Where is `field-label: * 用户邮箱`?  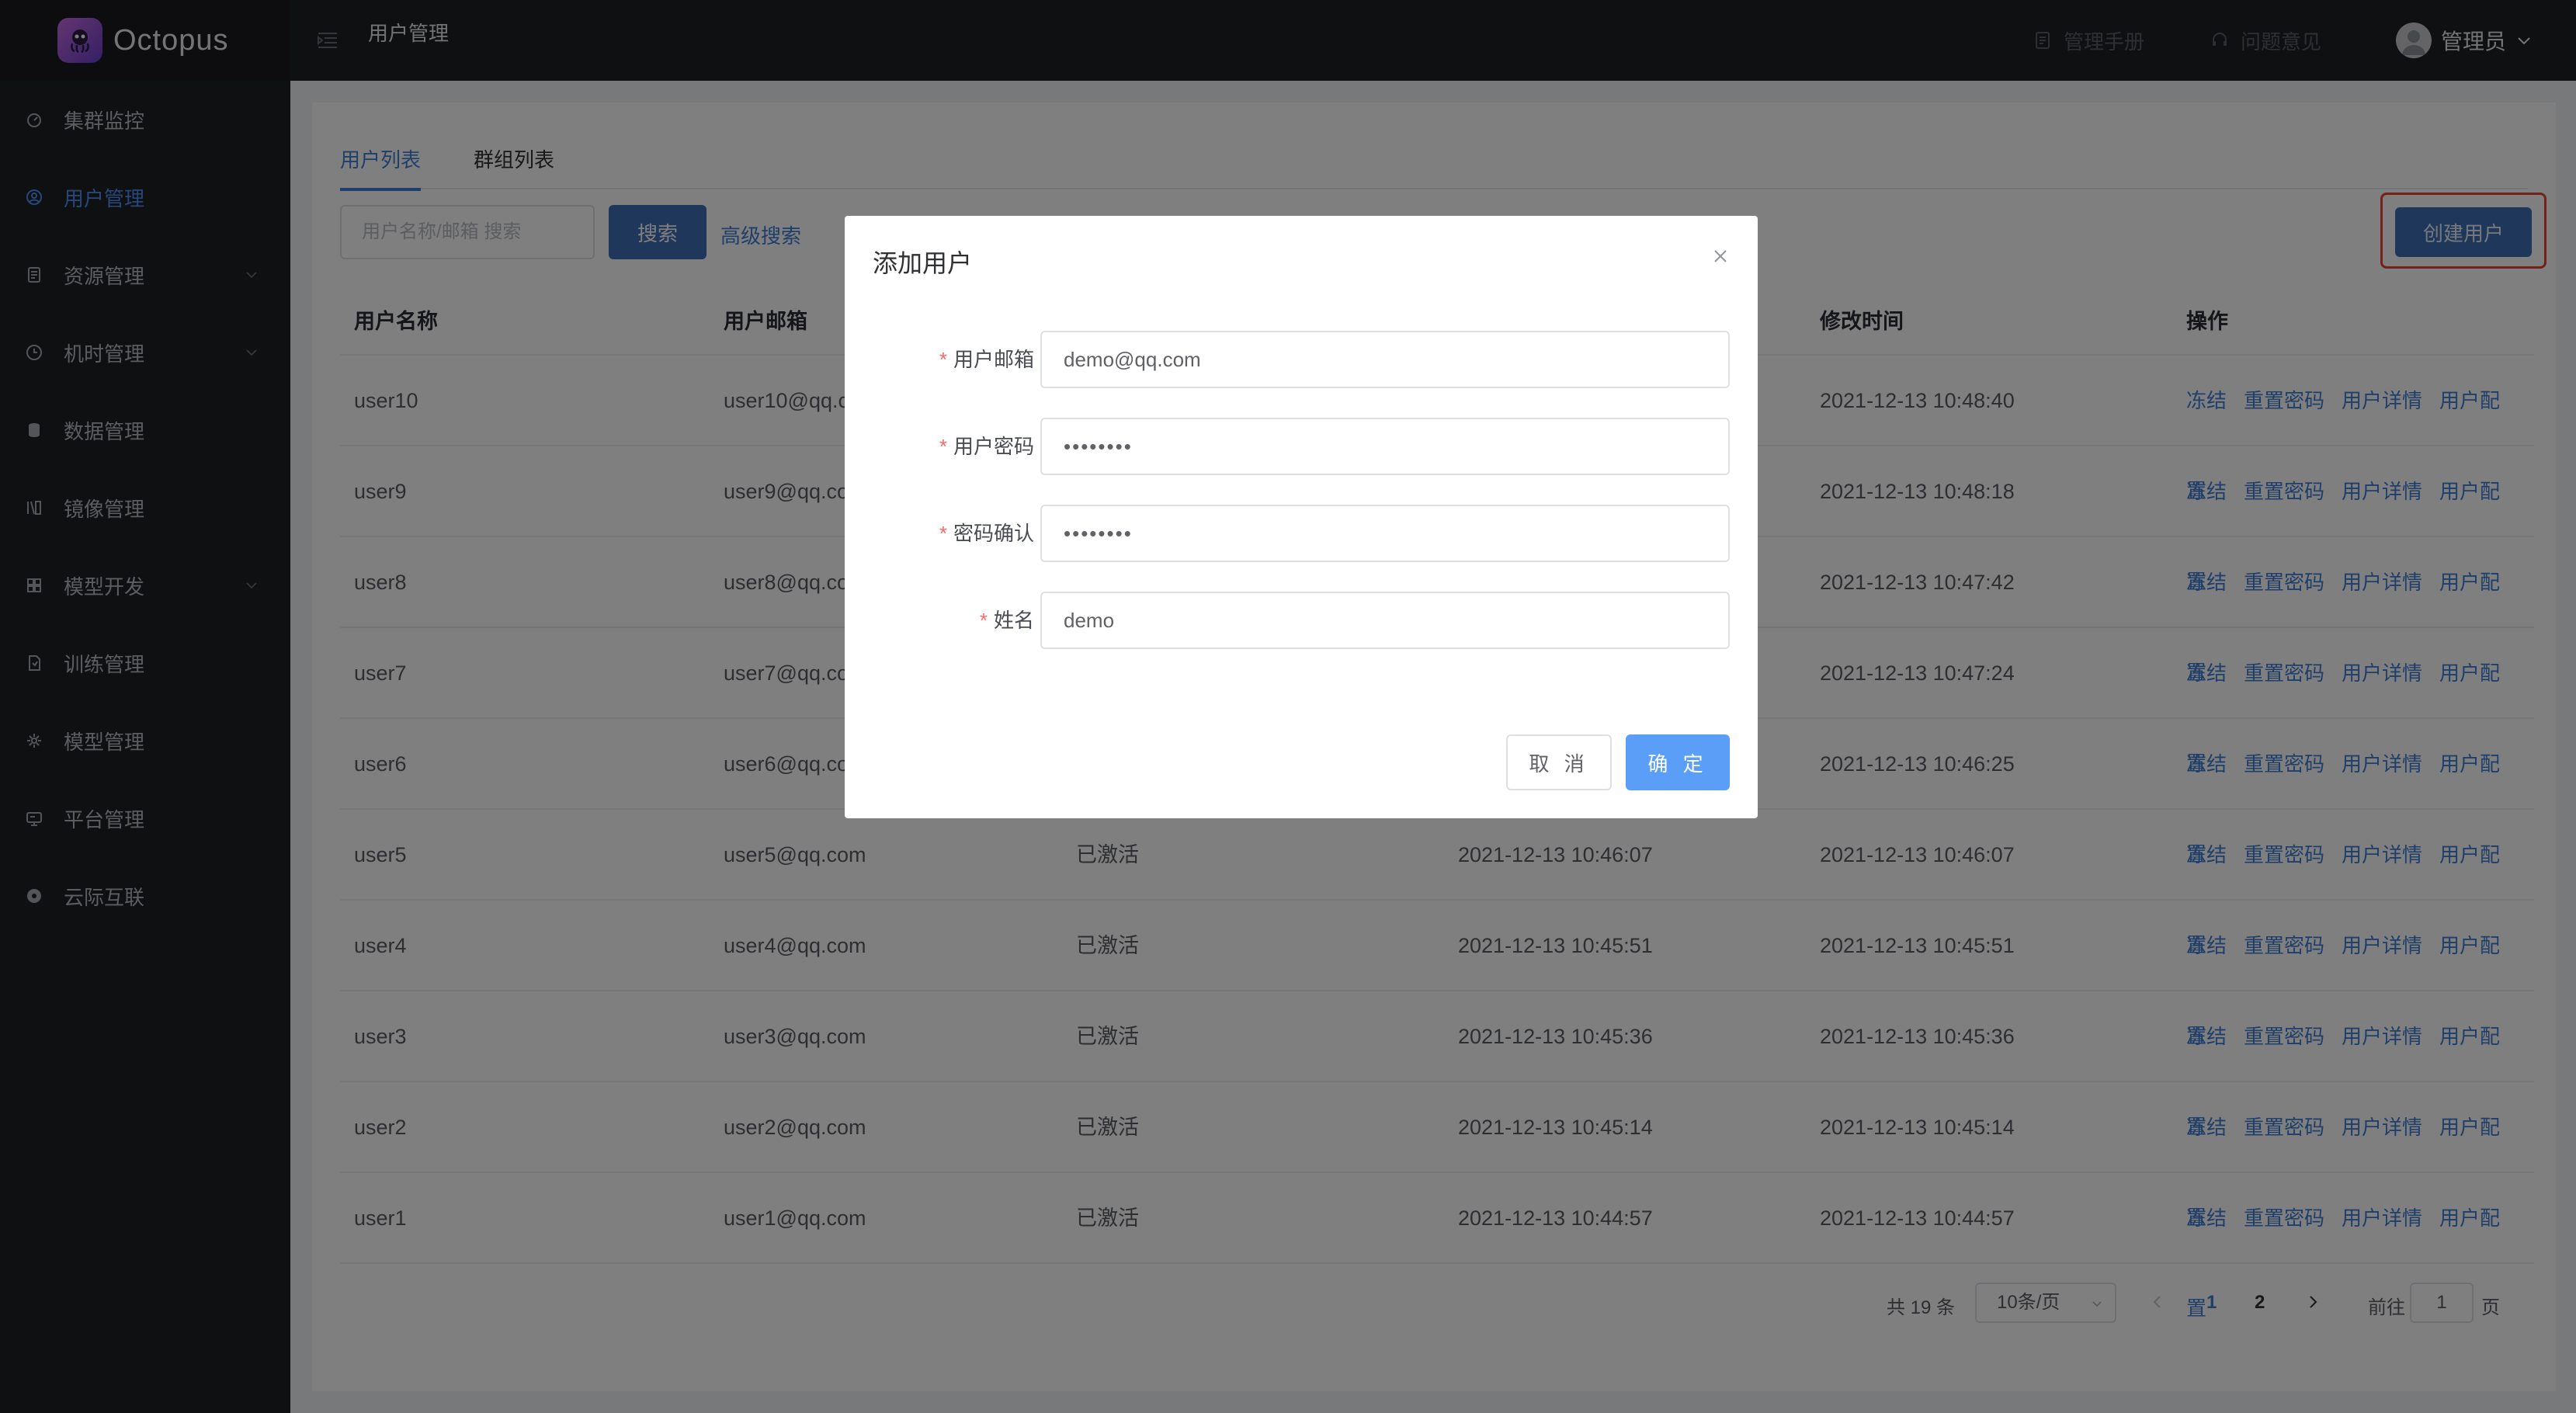
field-label: * 用户邮箱 is located at coordinates (987, 360).